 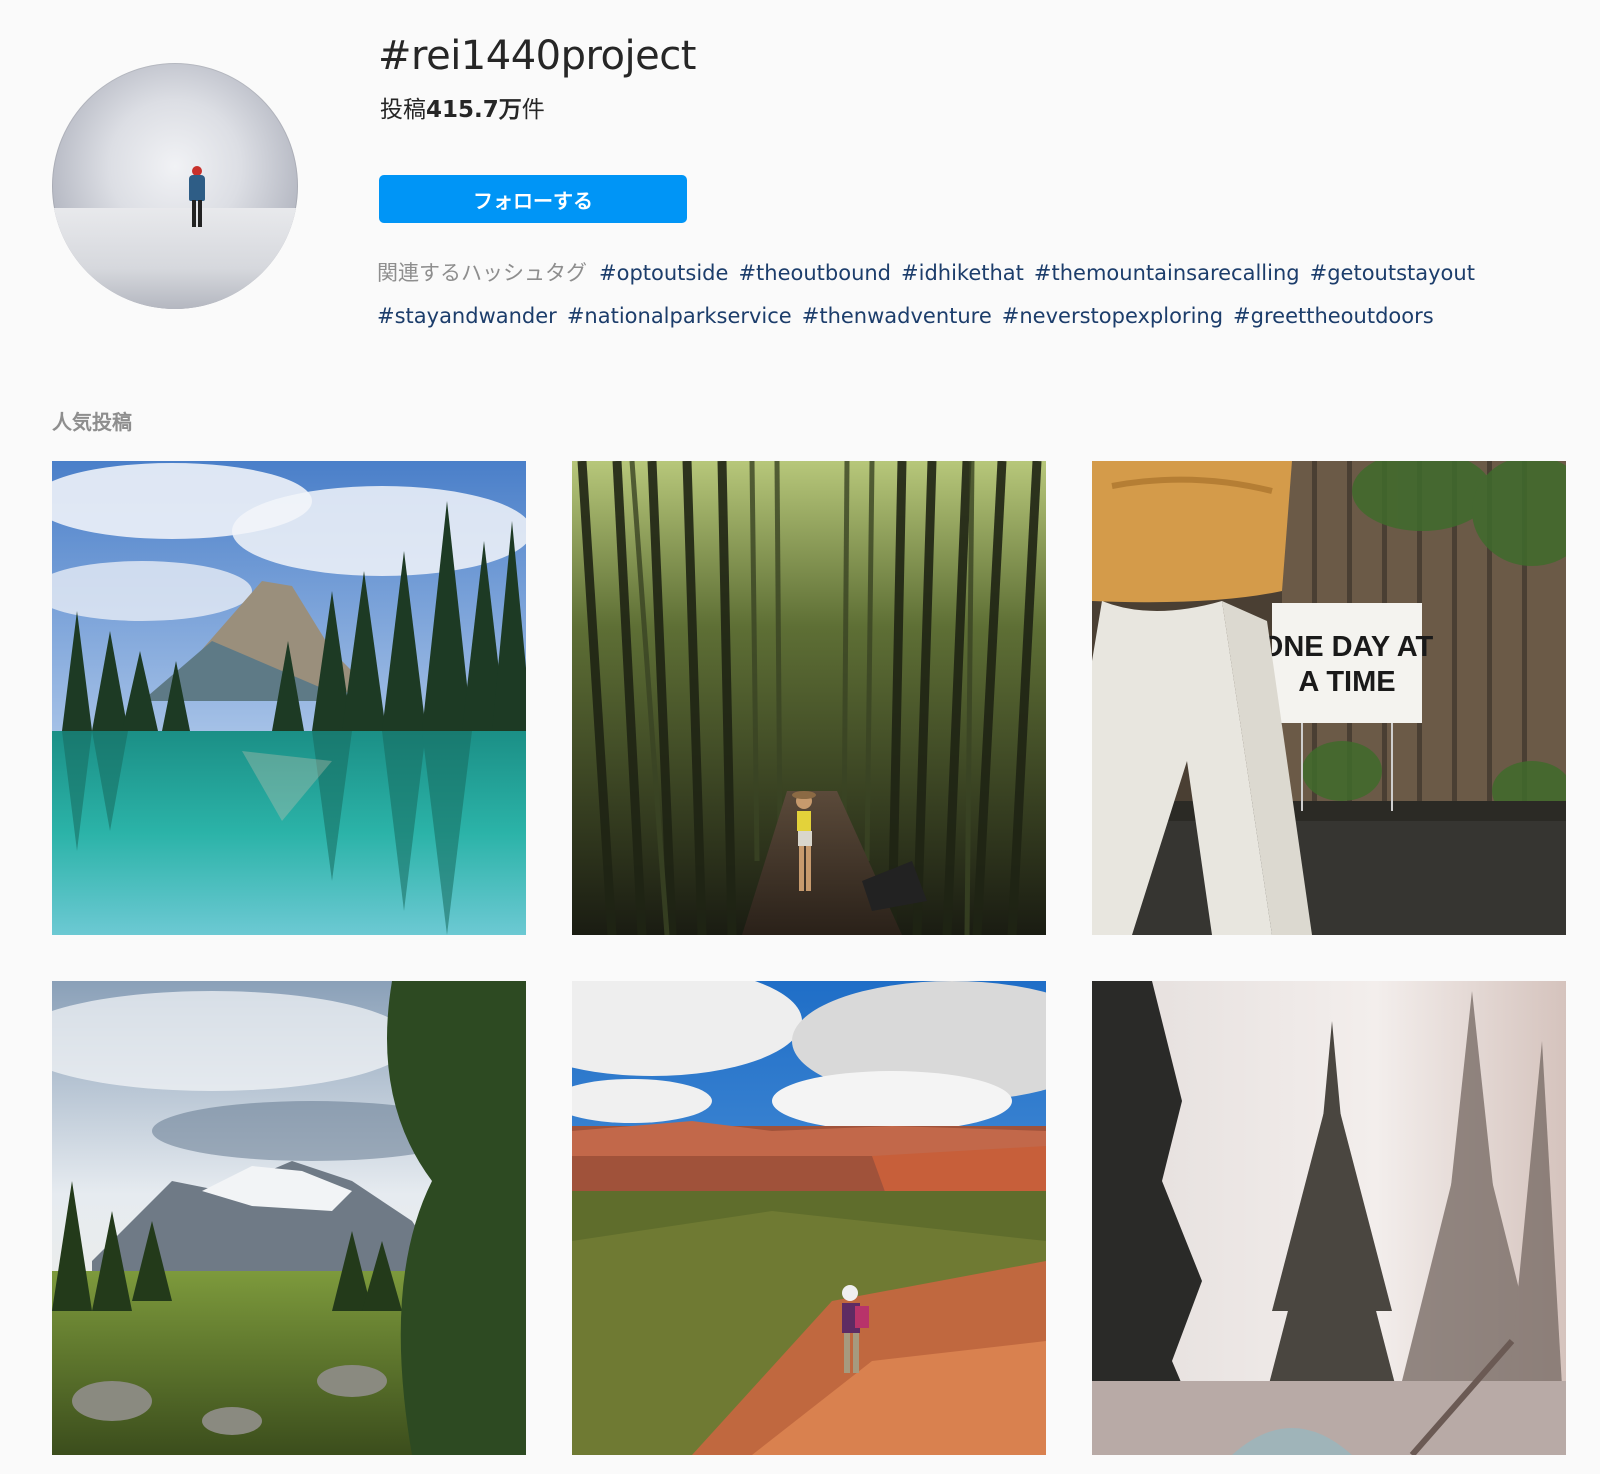 I want to click on post-tile-one-day-at-a-time: ONE DAY AT A TIME, so click(x=1329, y=698).